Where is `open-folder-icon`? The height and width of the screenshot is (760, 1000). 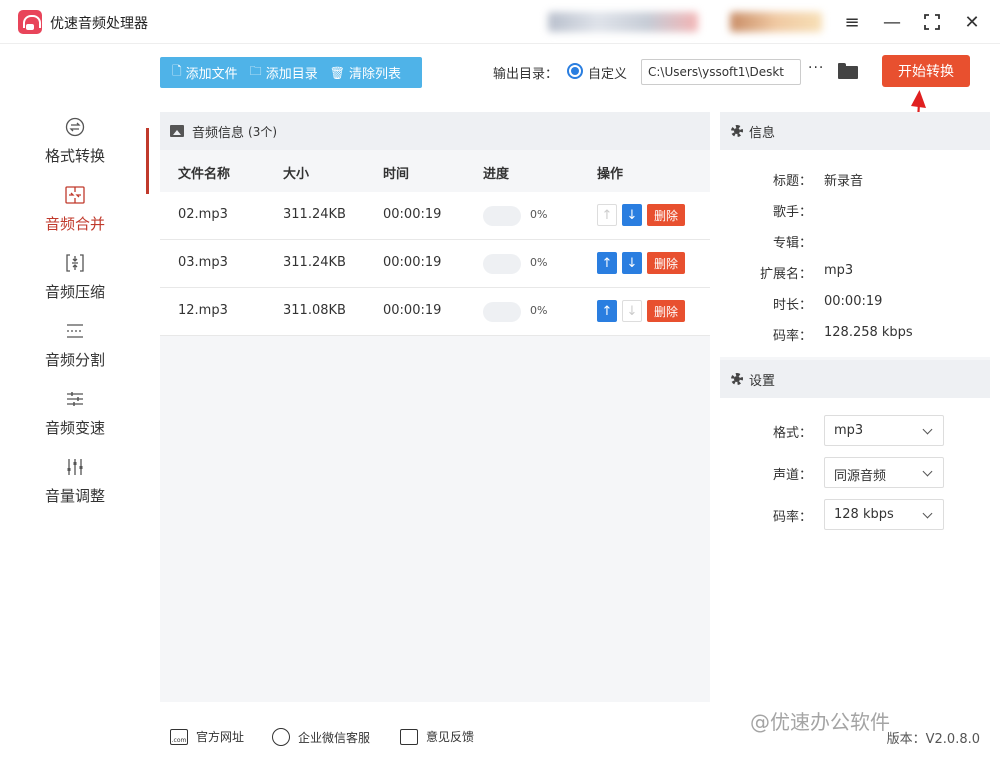
open-folder-icon is located at coordinates (848, 71).